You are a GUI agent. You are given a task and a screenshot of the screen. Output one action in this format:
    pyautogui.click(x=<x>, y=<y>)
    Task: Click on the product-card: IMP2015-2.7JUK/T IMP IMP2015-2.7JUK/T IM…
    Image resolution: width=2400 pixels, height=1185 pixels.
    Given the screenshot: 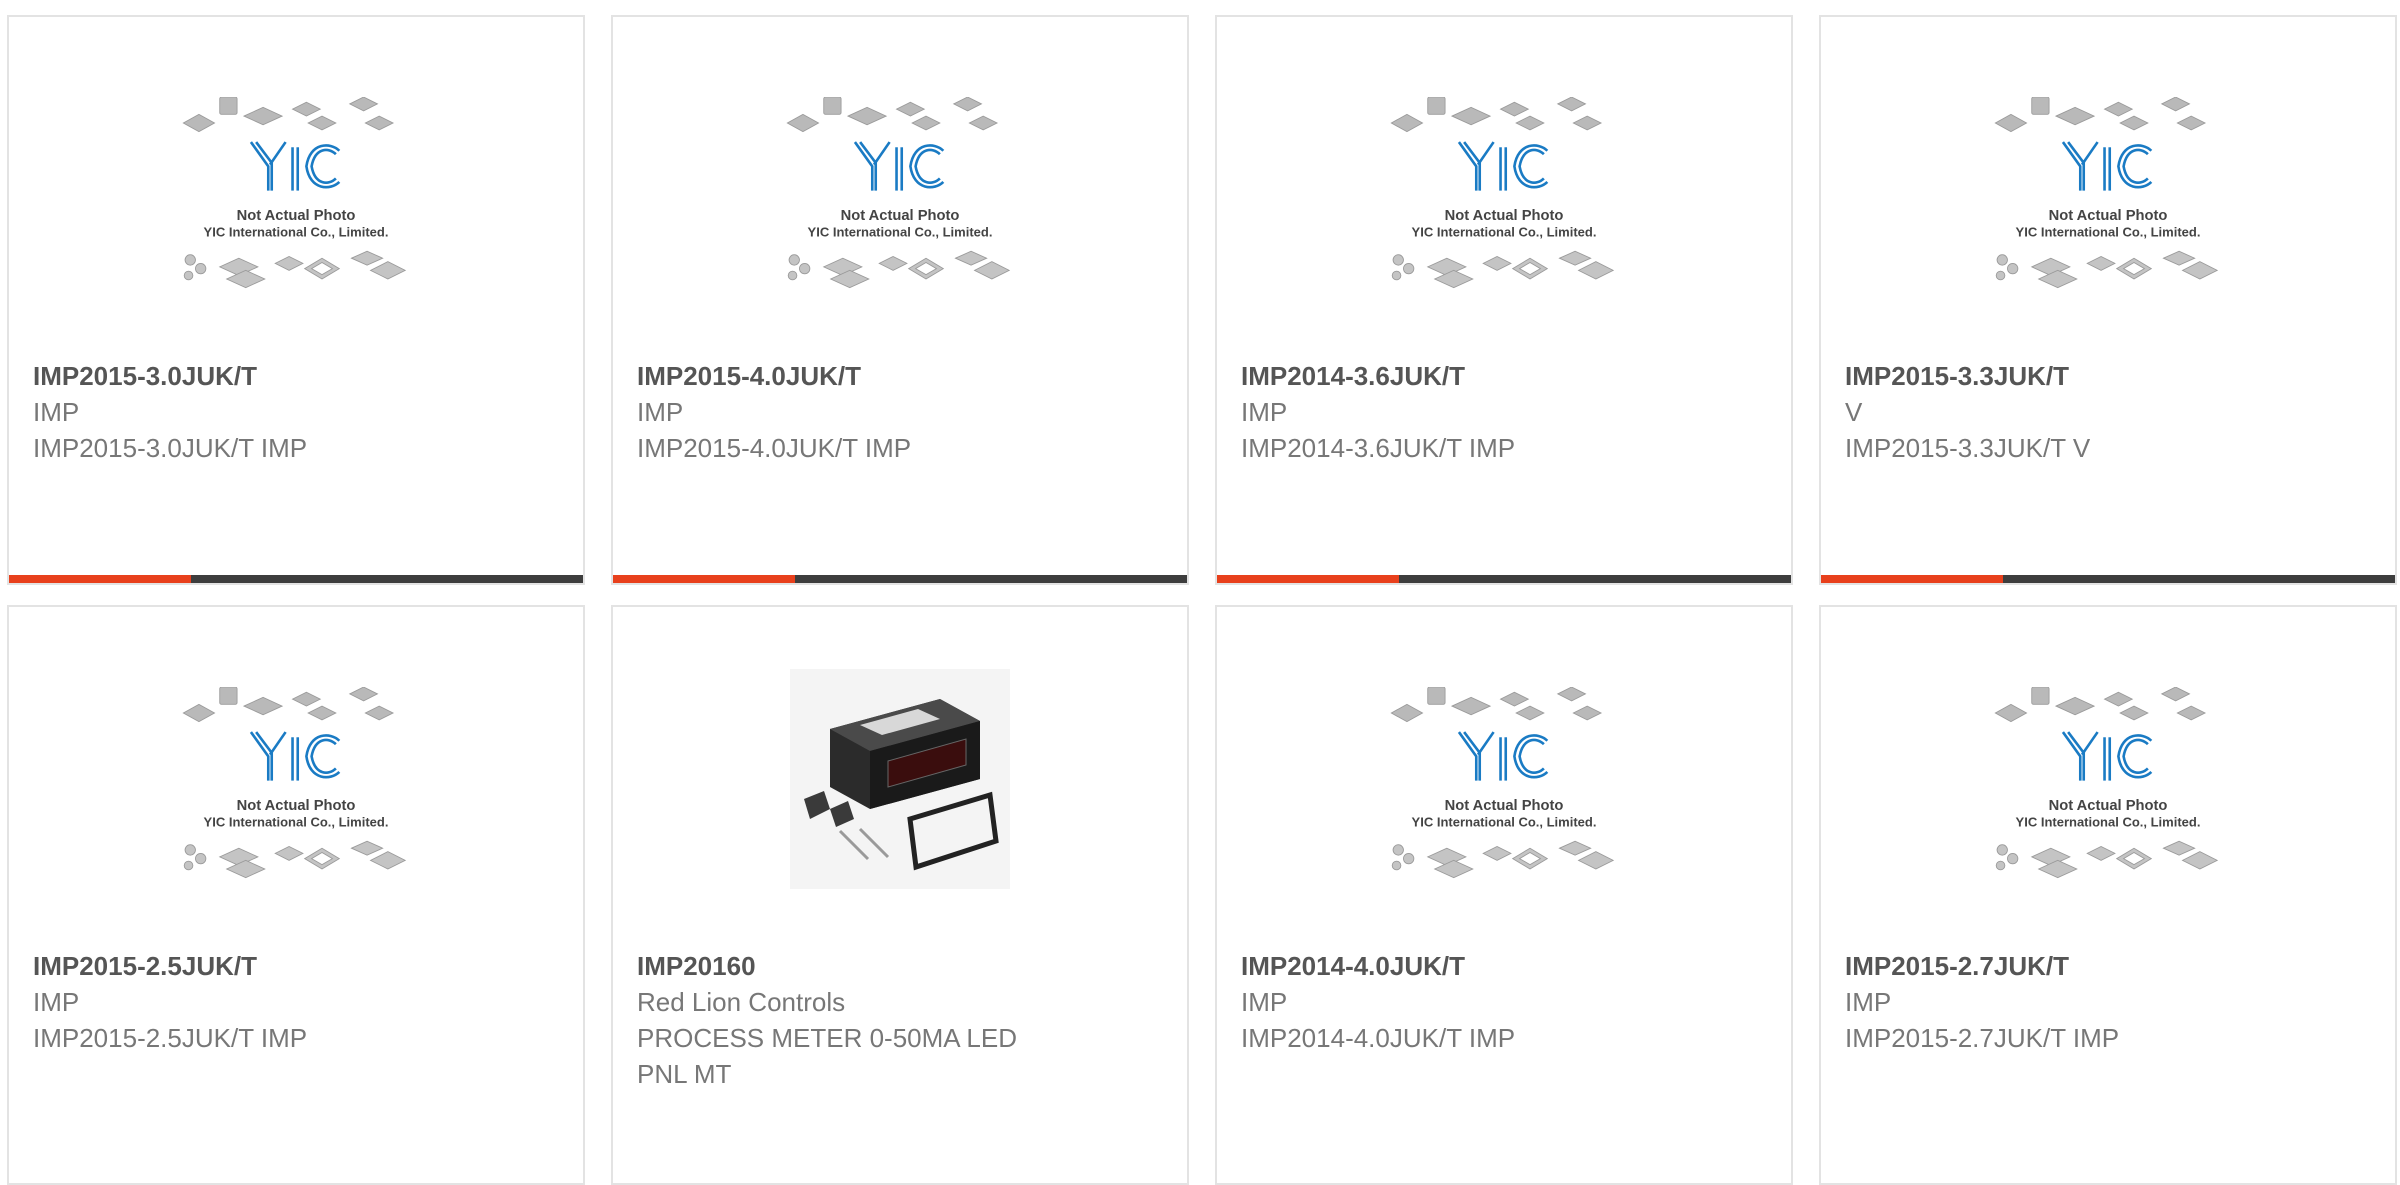 What is the action you would take?
    pyautogui.click(x=2108, y=895)
    